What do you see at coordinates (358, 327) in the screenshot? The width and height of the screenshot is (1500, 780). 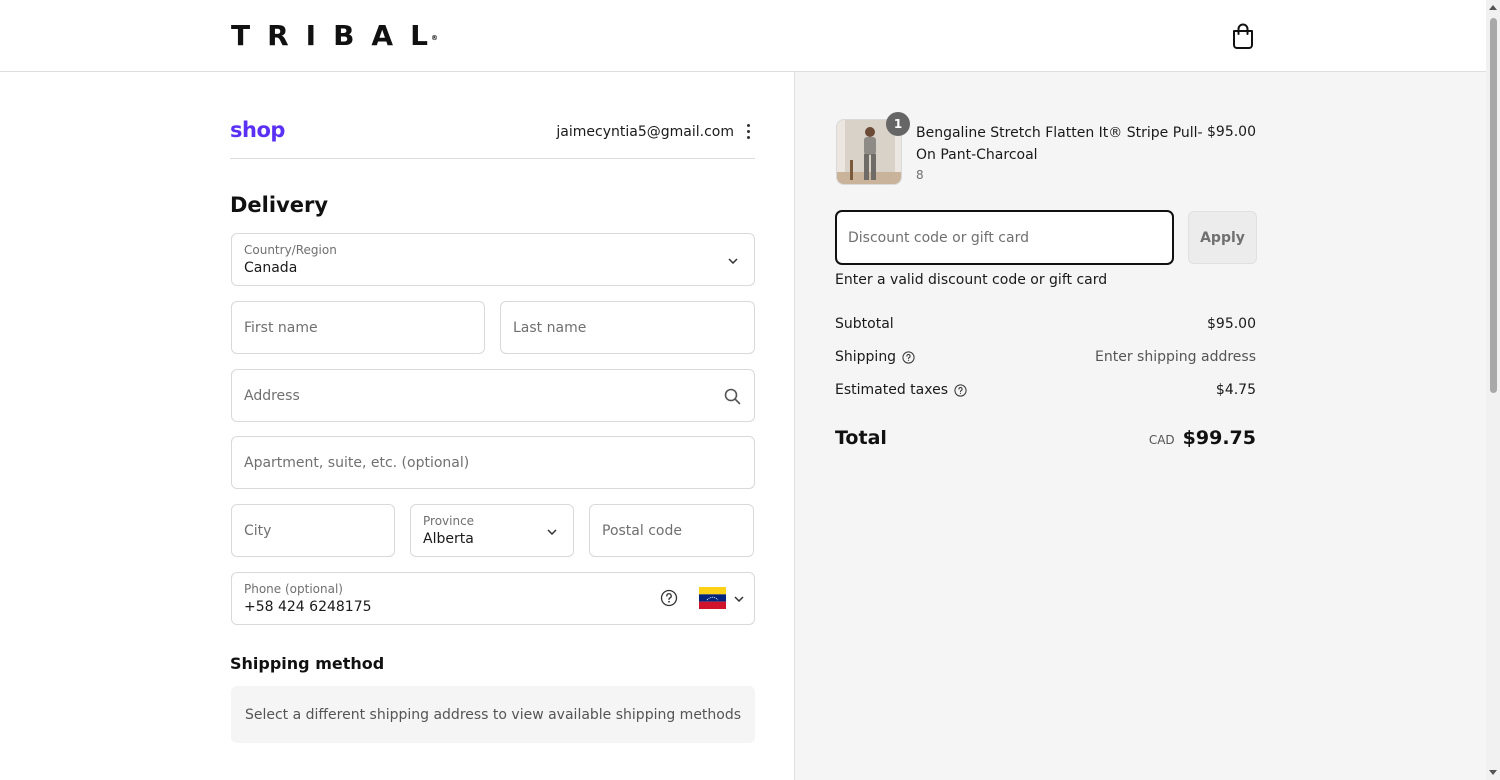 I see `first-name-field: First name` at bounding box center [358, 327].